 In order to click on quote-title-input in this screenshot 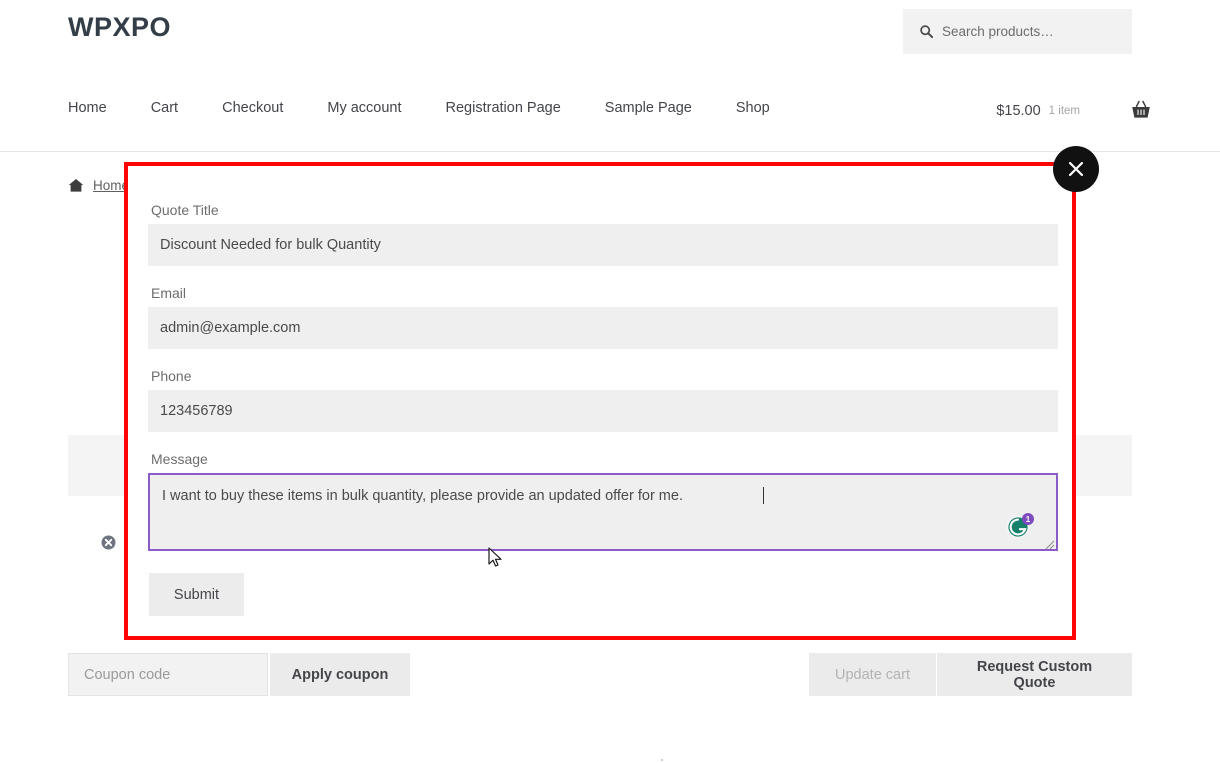, I will do `click(603, 245)`.